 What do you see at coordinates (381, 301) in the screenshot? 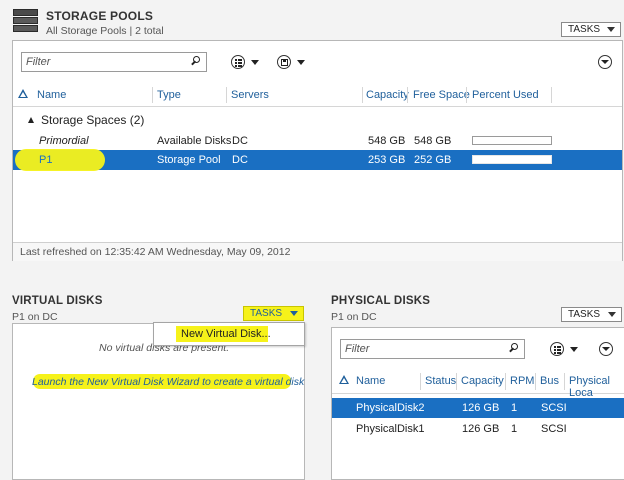
I see `physical-disks-title: PHYSICAL DISKS` at bounding box center [381, 301].